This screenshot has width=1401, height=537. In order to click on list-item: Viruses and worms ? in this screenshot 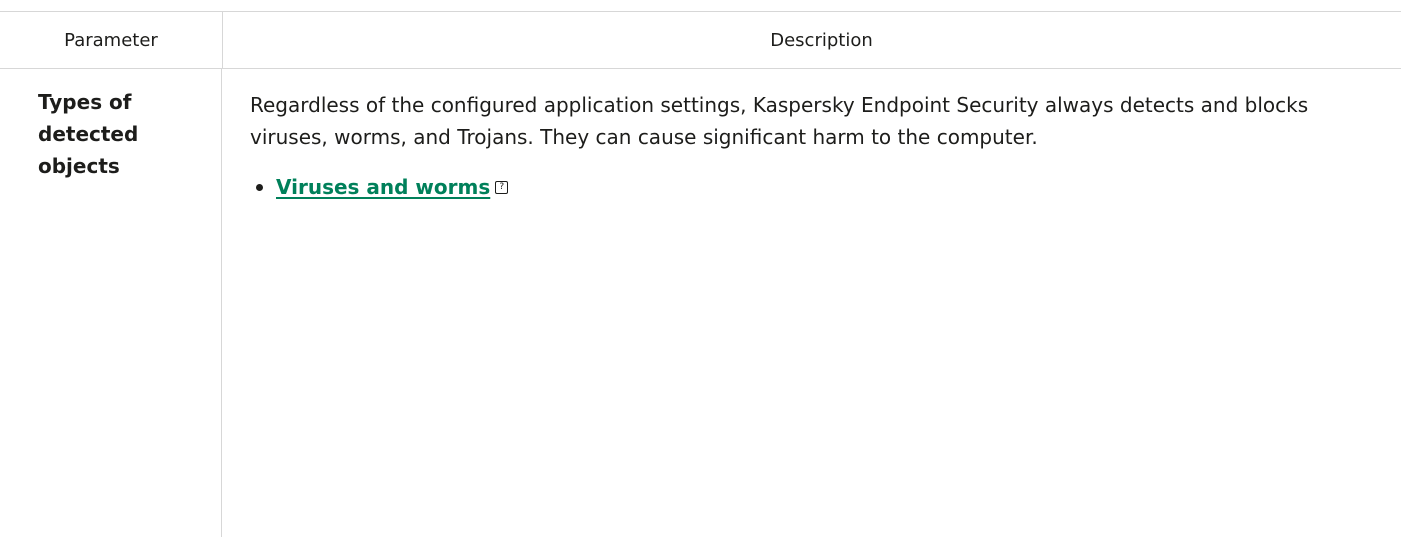, I will do `click(825, 187)`.